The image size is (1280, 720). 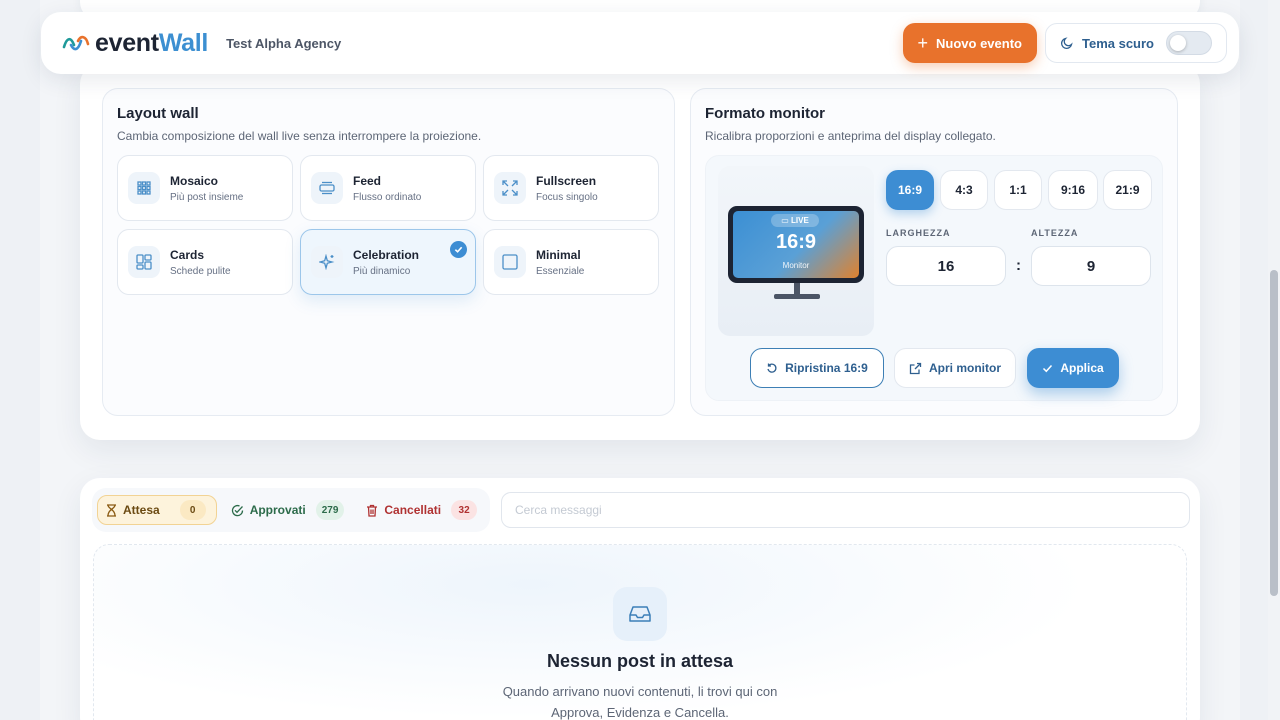 I want to click on preview-ratio: 16:9, so click(x=796, y=242).